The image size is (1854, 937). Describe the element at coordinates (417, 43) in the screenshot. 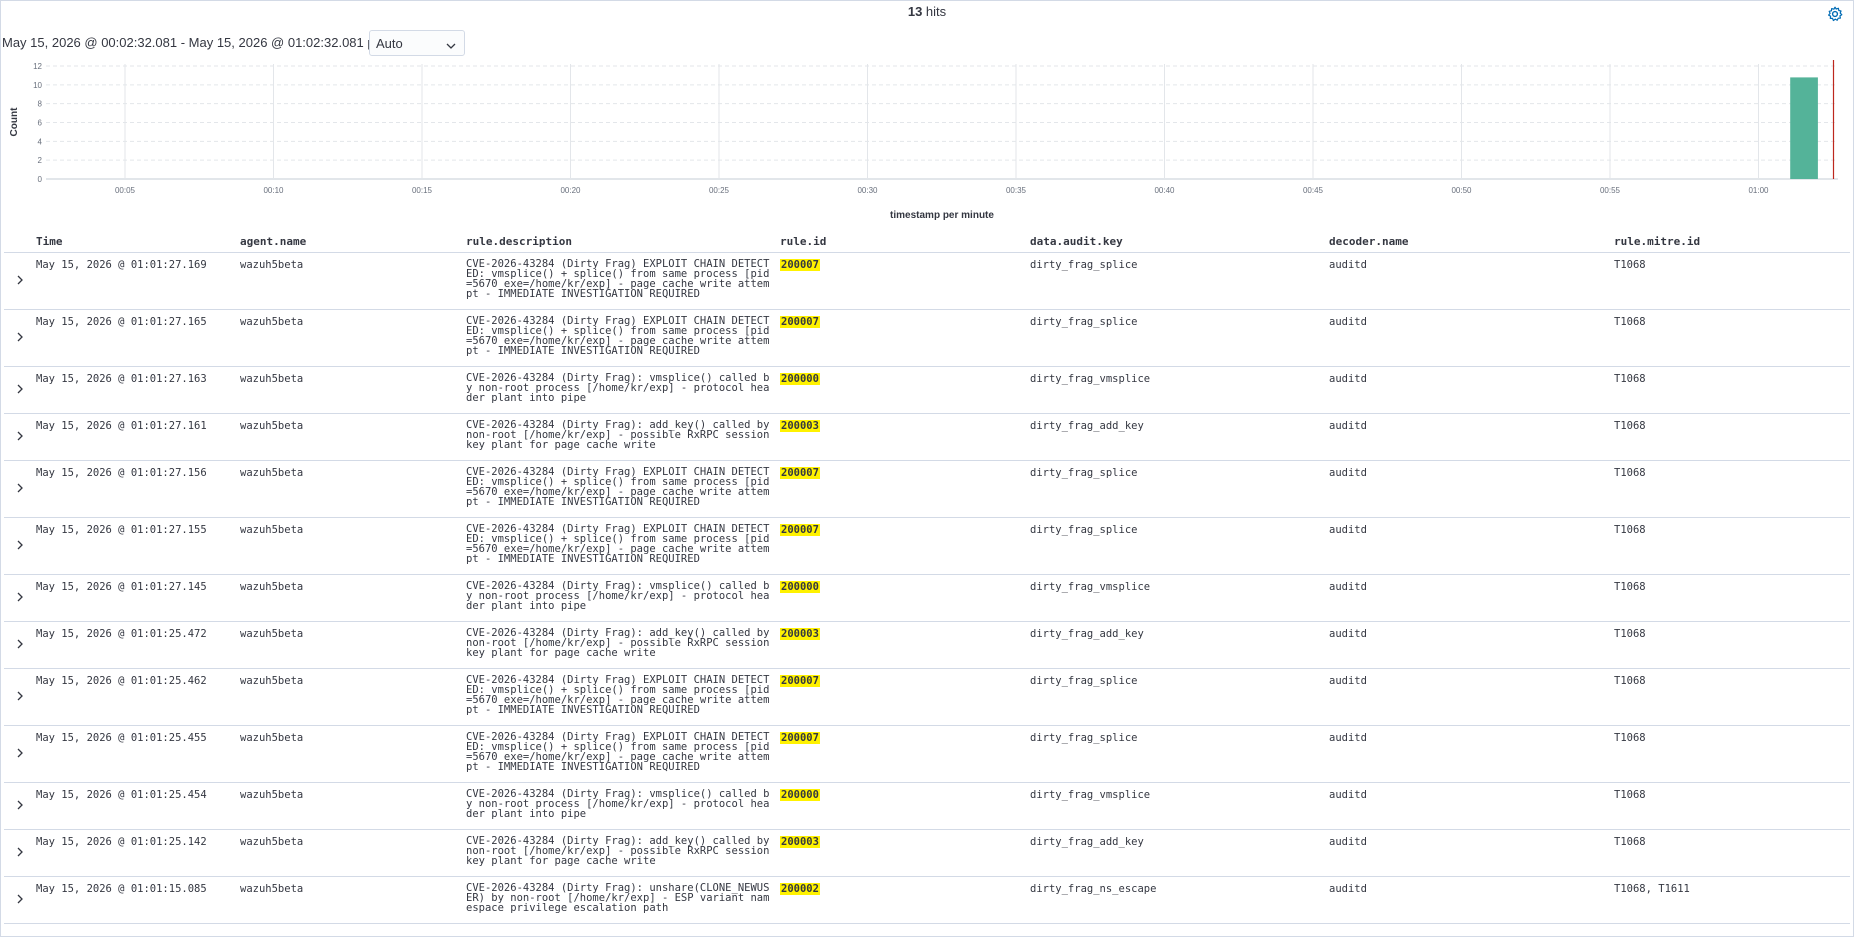

I see `interval-select: Auto` at that location.